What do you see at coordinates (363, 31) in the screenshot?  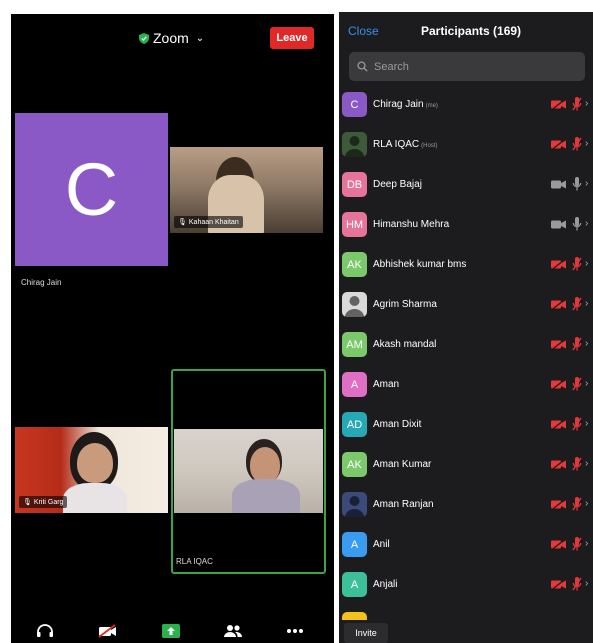 I see `close-button: Close` at bounding box center [363, 31].